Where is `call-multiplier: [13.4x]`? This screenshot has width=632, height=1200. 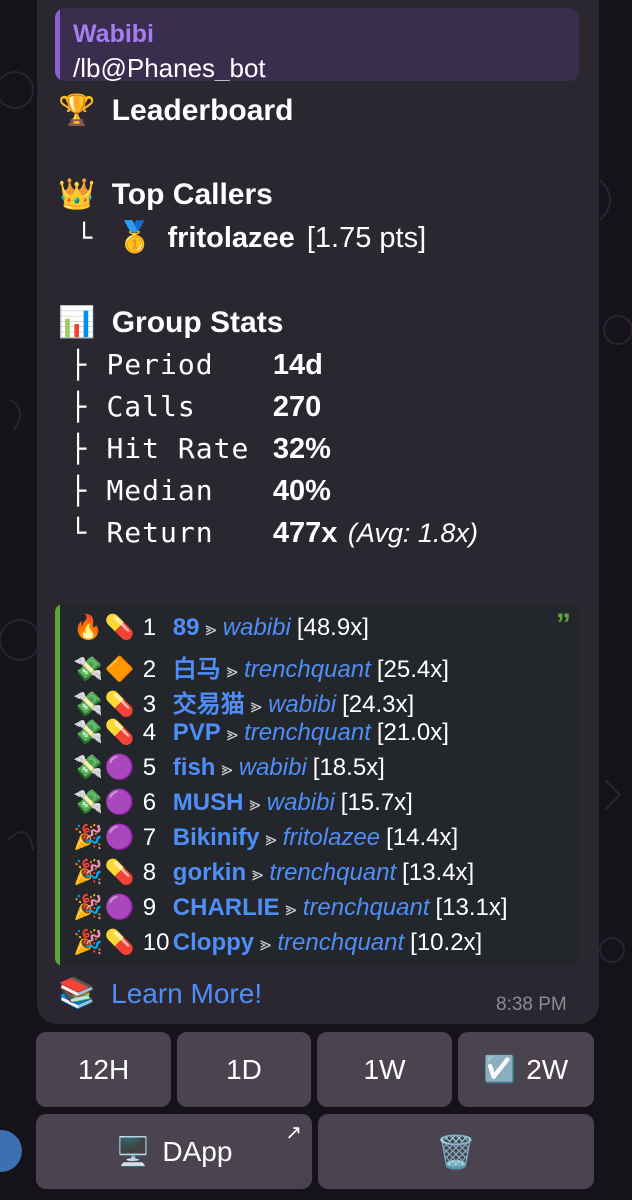 call-multiplier: [13.4x] is located at coordinates (438, 872).